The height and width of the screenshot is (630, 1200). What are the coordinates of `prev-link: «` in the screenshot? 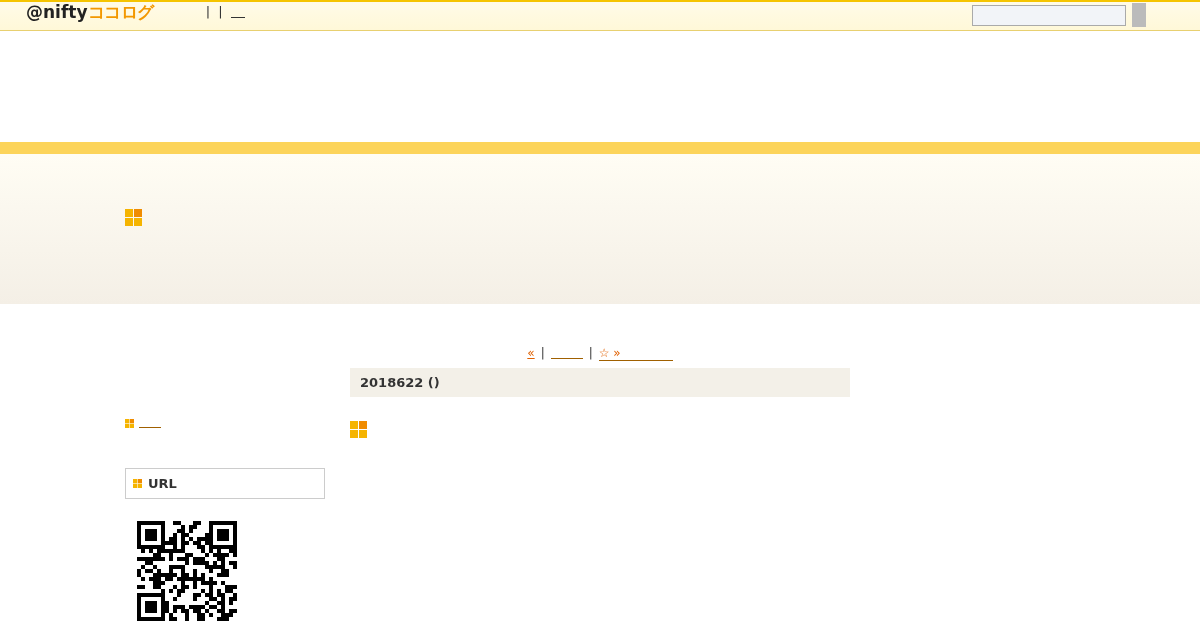 It's located at (531, 353).